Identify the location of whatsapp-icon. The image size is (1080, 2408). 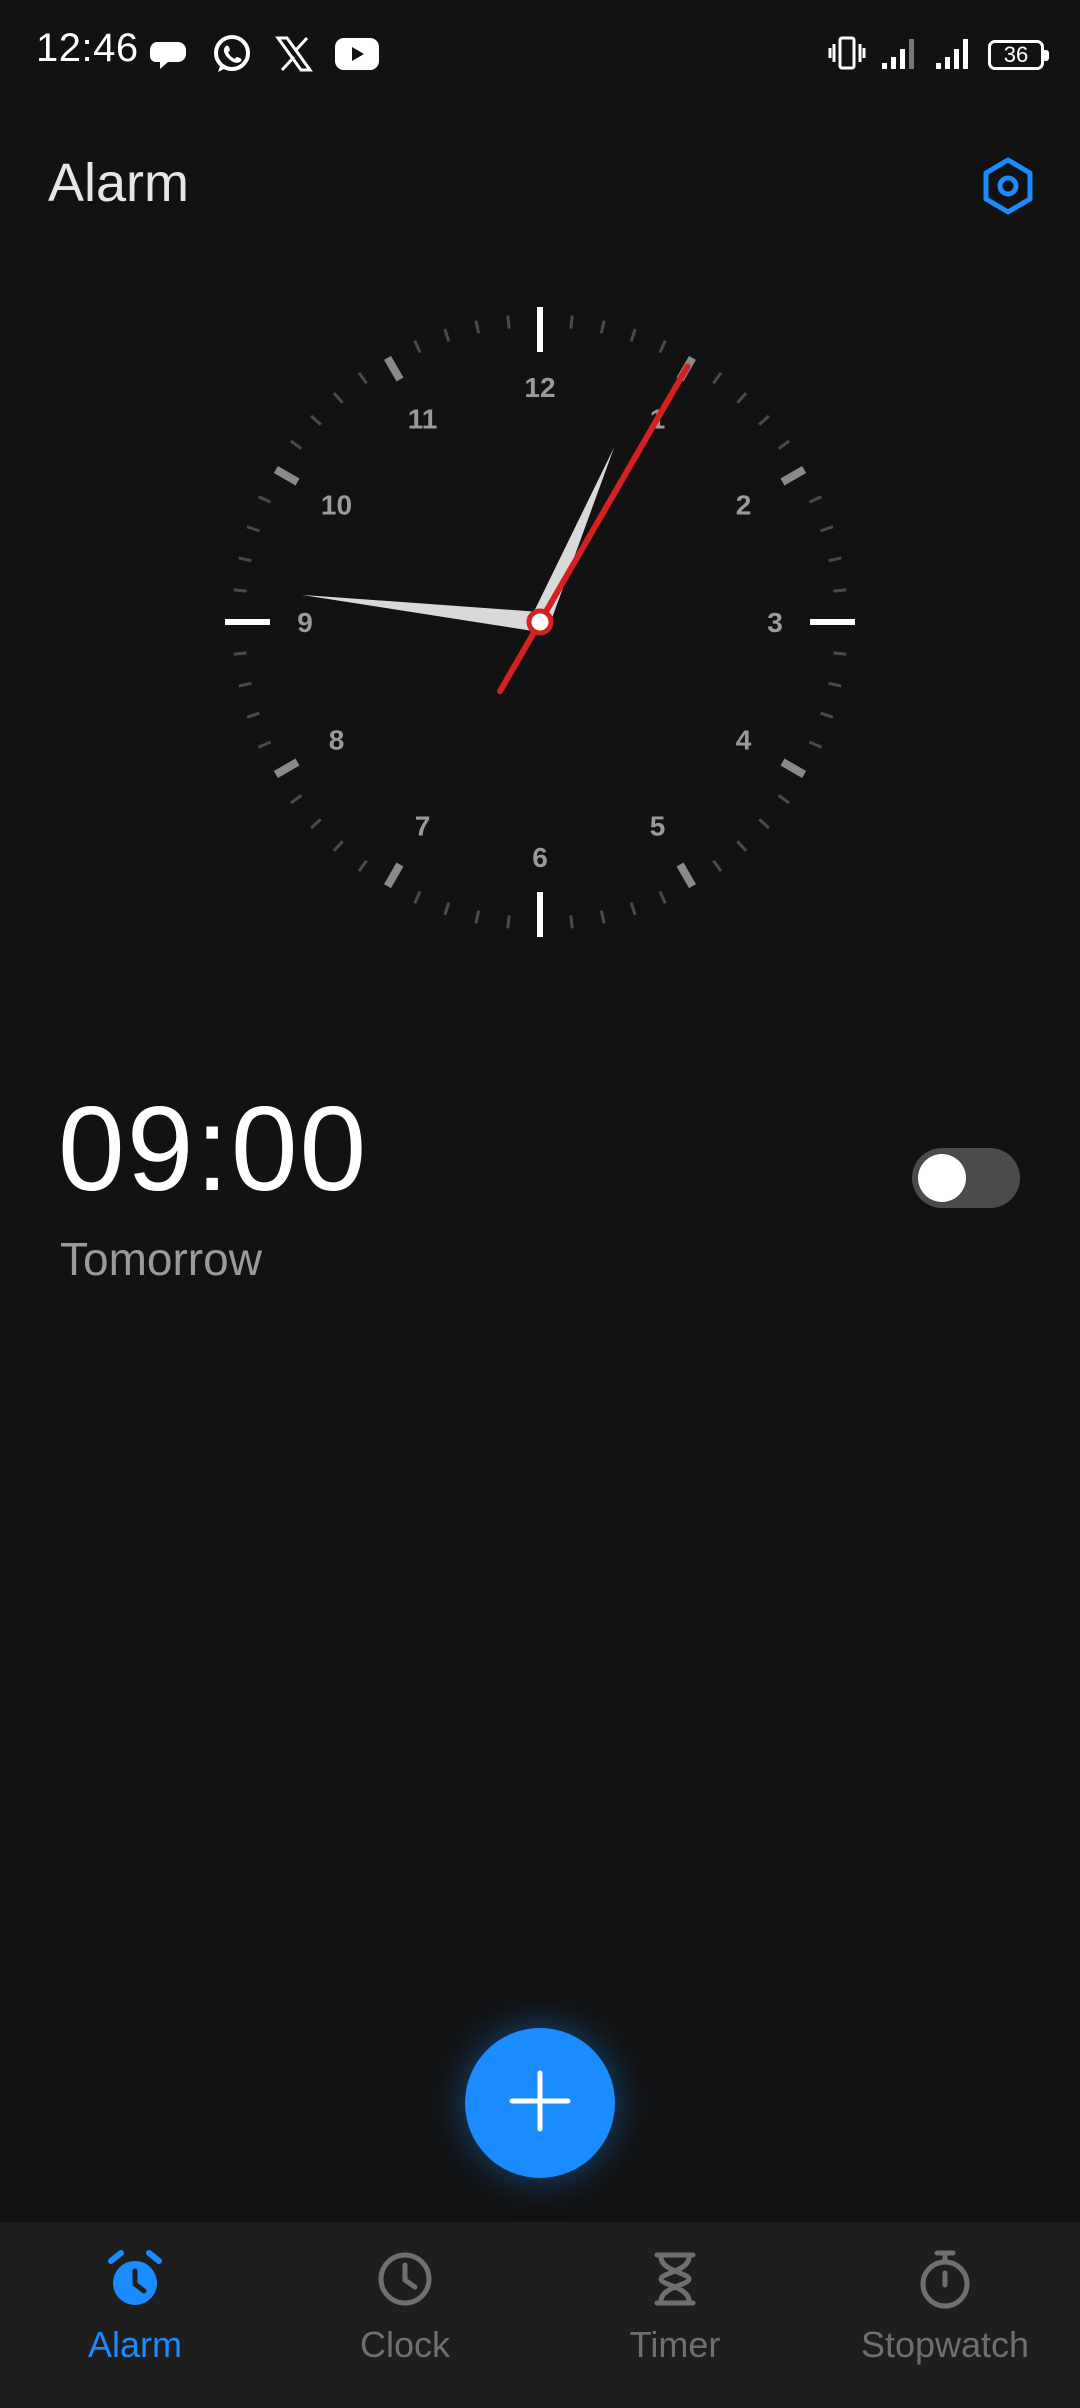
(232, 54).